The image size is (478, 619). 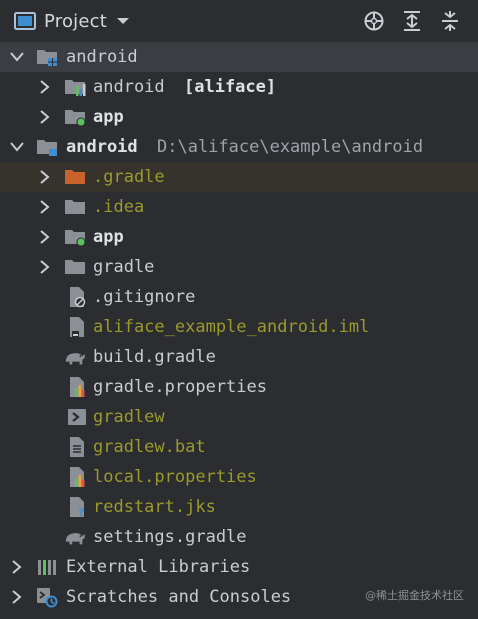 I want to click on header-toolbar, so click(x=412, y=21).